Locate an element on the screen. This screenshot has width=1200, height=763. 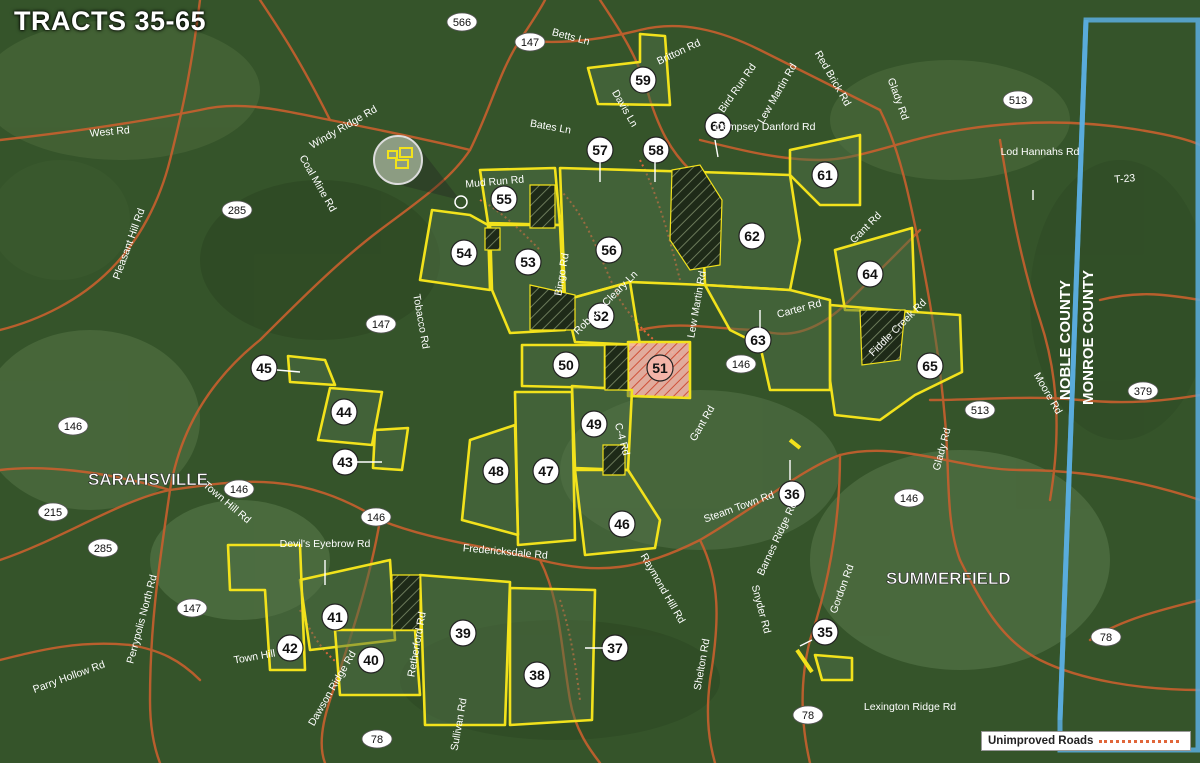
svg-text: 379 is located at coordinates (1143, 392).